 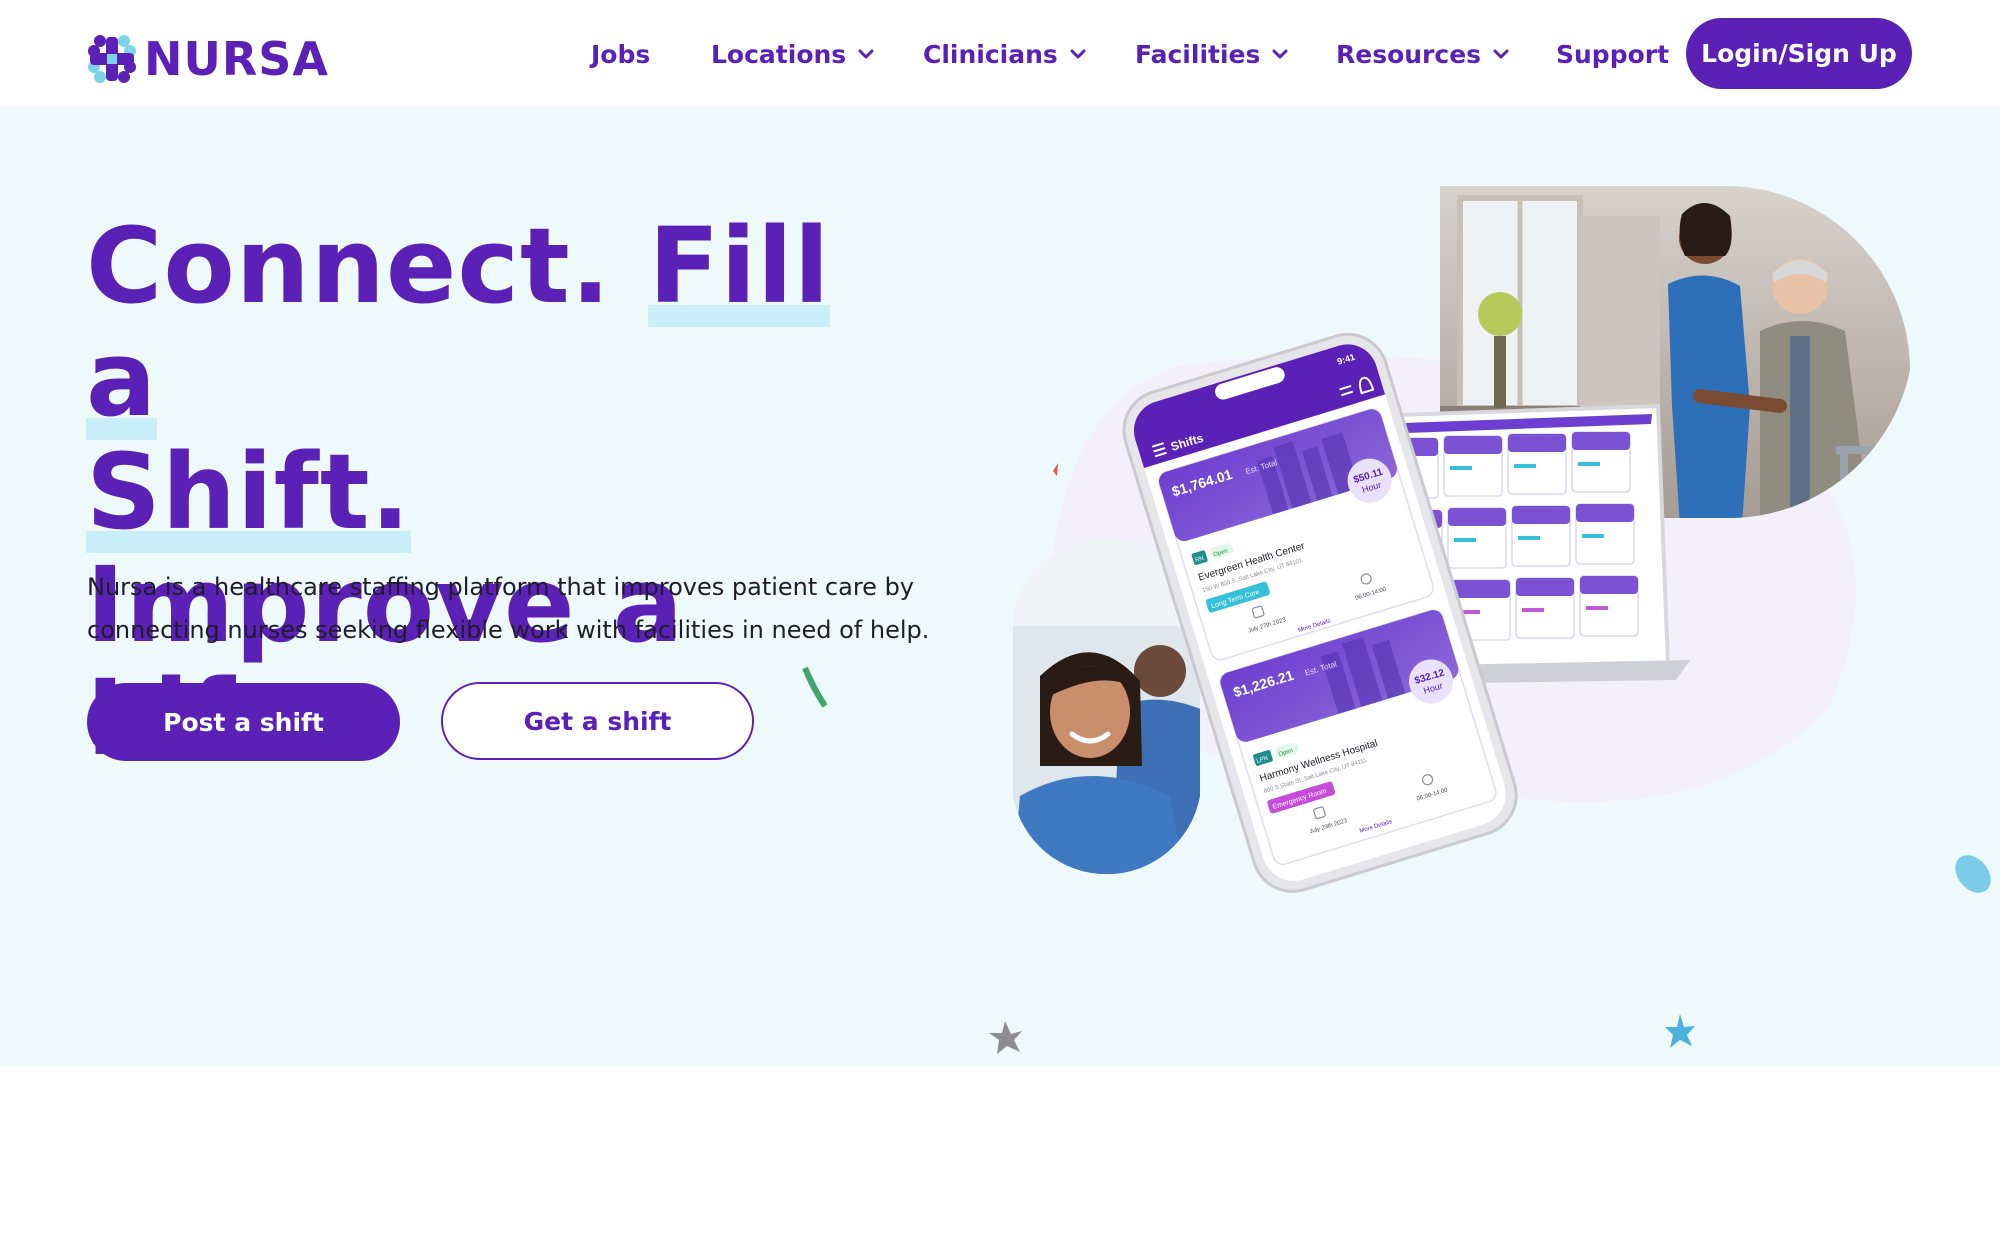 What do you see at coordinates (1409, 54) in the screenshot?
I see `nav-resources-label: Resources` at bounding box center [1409, 54].